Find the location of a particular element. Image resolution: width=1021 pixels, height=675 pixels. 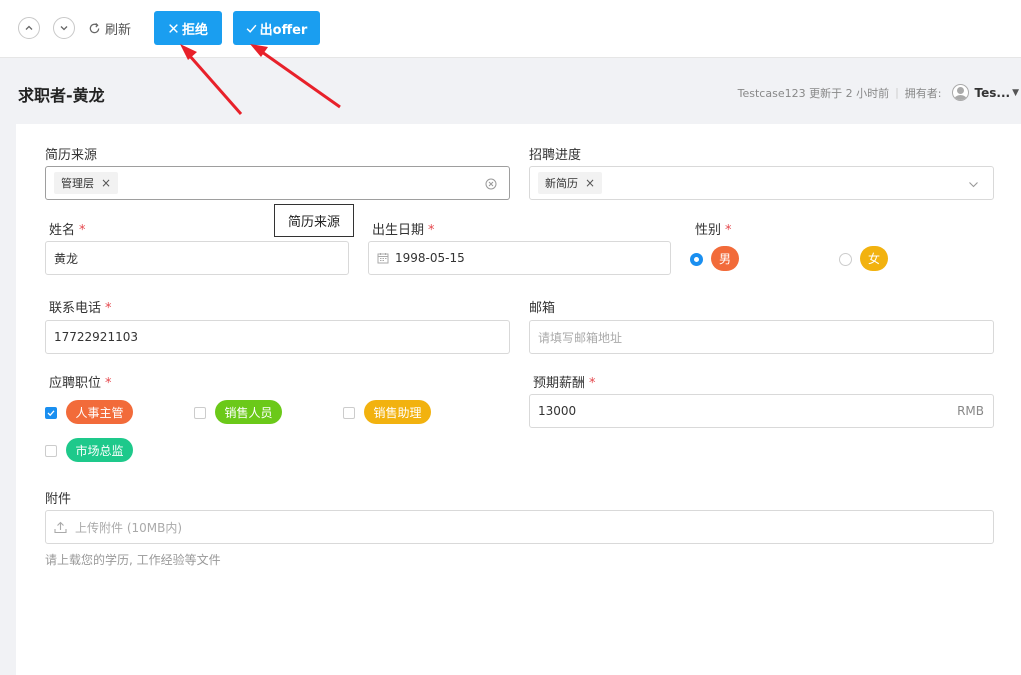

attachment-label: 附件 is located at coordinates (58, 499).